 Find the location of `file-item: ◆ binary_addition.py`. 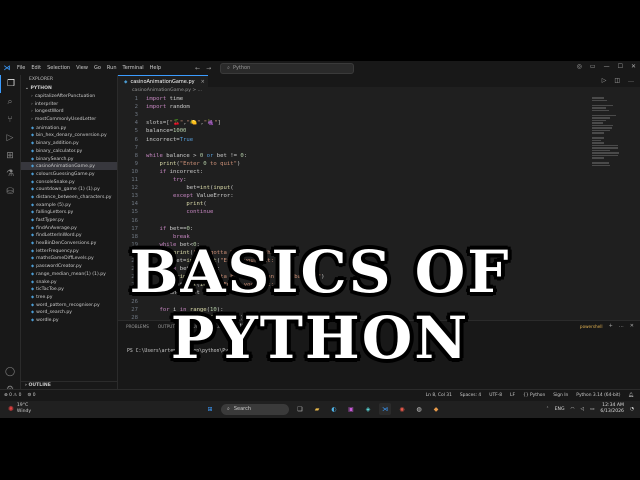

file-item: ◆ binary_addition.py is located at coordinates (69, 143).